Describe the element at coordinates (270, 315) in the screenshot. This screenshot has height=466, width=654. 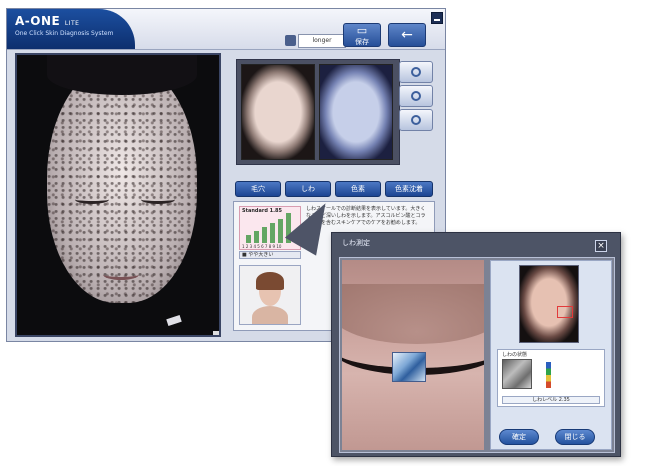
I see `portrait-body` at that location.